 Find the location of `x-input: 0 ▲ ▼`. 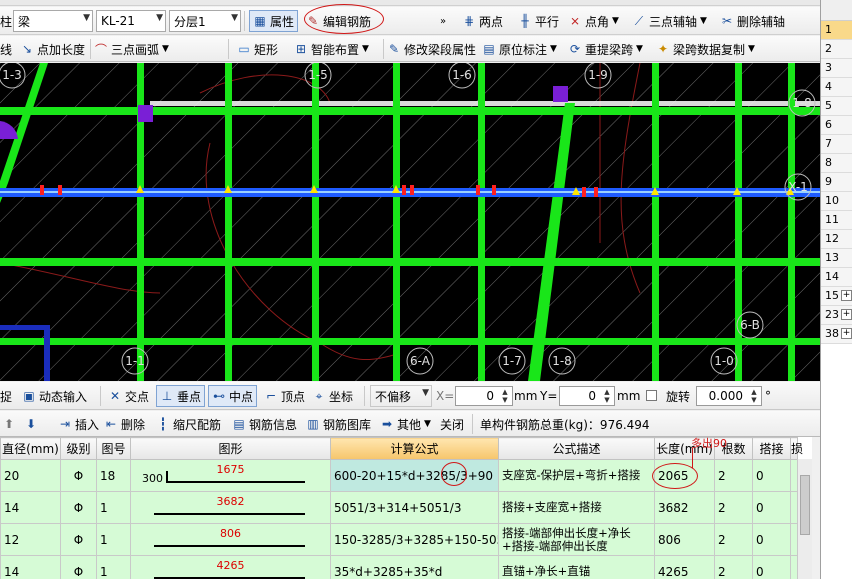

x-input: 0 ▲ ▼ is located at coordinates (484, 396).